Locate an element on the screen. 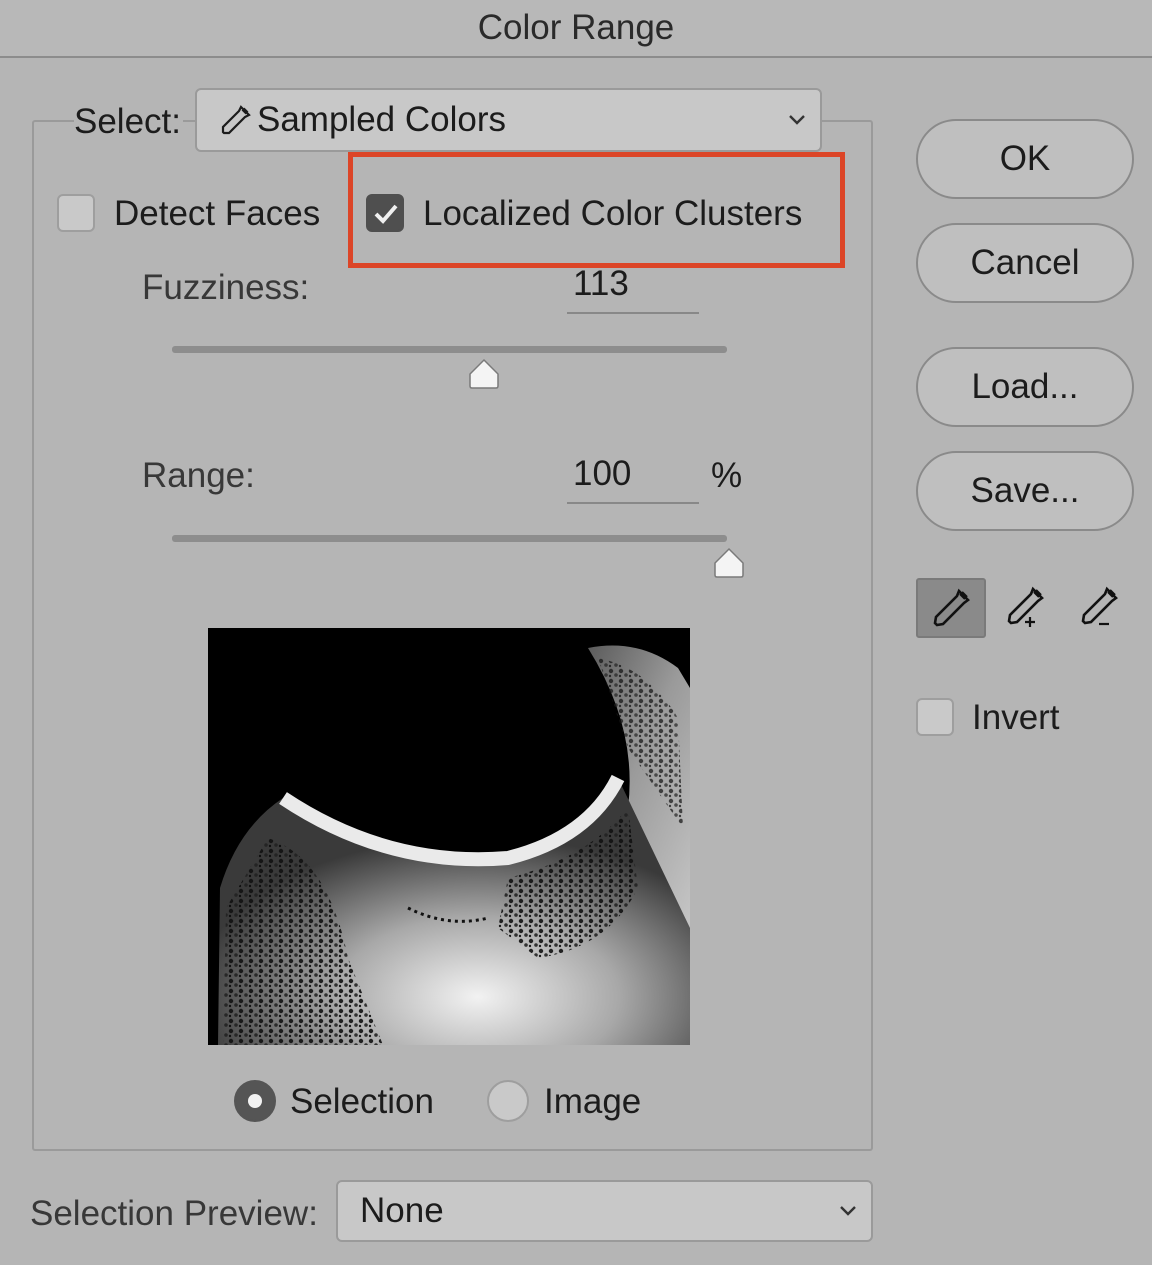  selection-preview-value: None is located at coordinates (402, 1210).